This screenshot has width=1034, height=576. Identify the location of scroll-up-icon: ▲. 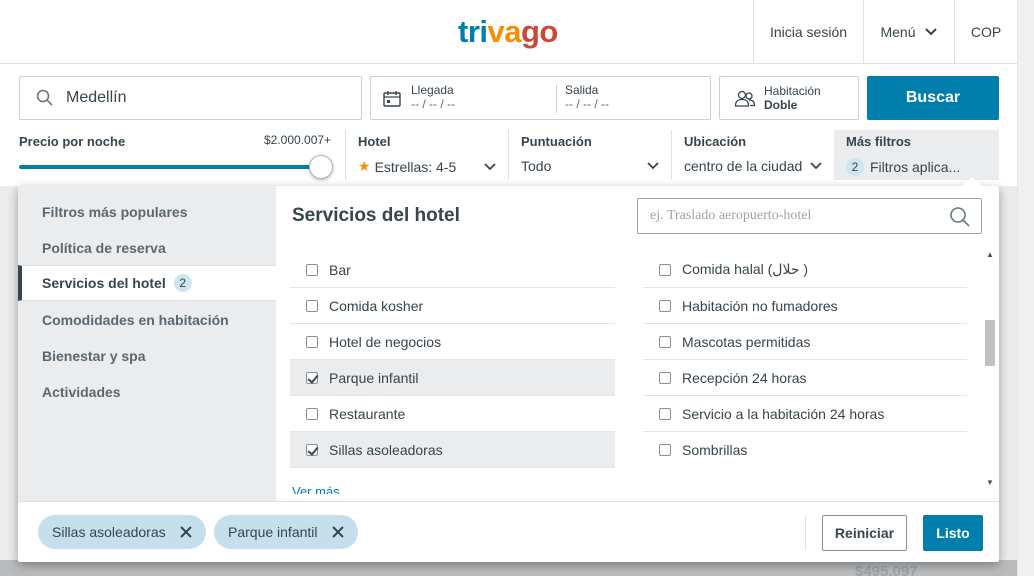
(990, 254).